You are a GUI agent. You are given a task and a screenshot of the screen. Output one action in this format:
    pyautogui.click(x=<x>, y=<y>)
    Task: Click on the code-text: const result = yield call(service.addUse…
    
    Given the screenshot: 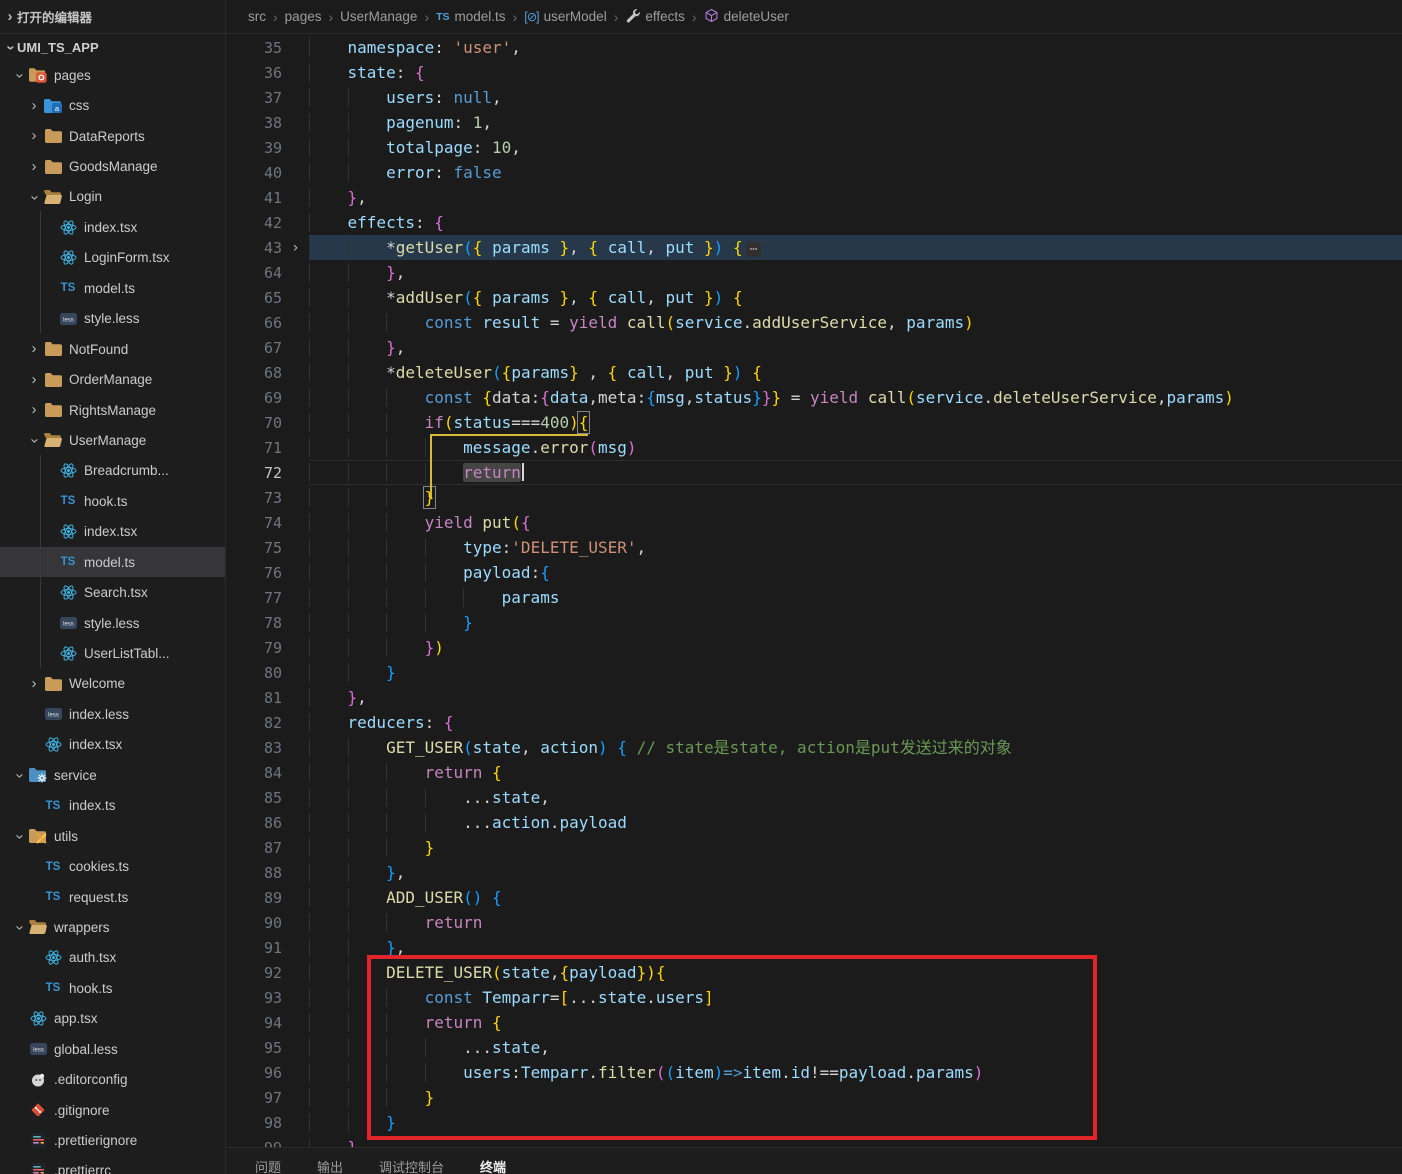 What is the action you would take?
    pyautogui.click(x=855, y=322)
    